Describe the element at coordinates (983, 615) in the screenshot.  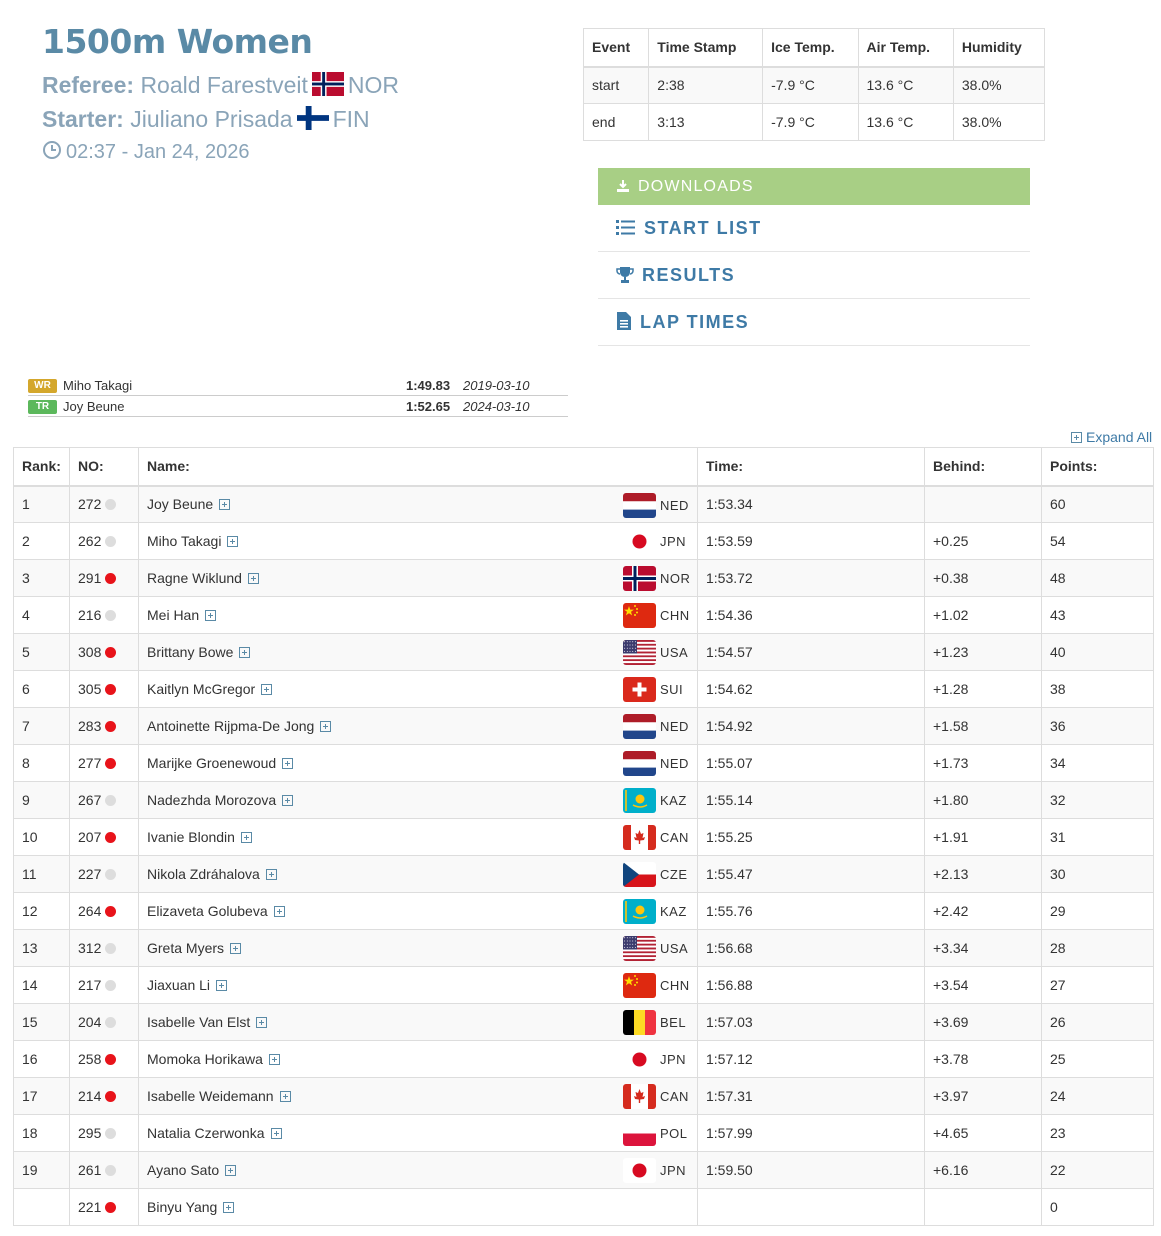
I see `behind-cell: +1.02` at that location.